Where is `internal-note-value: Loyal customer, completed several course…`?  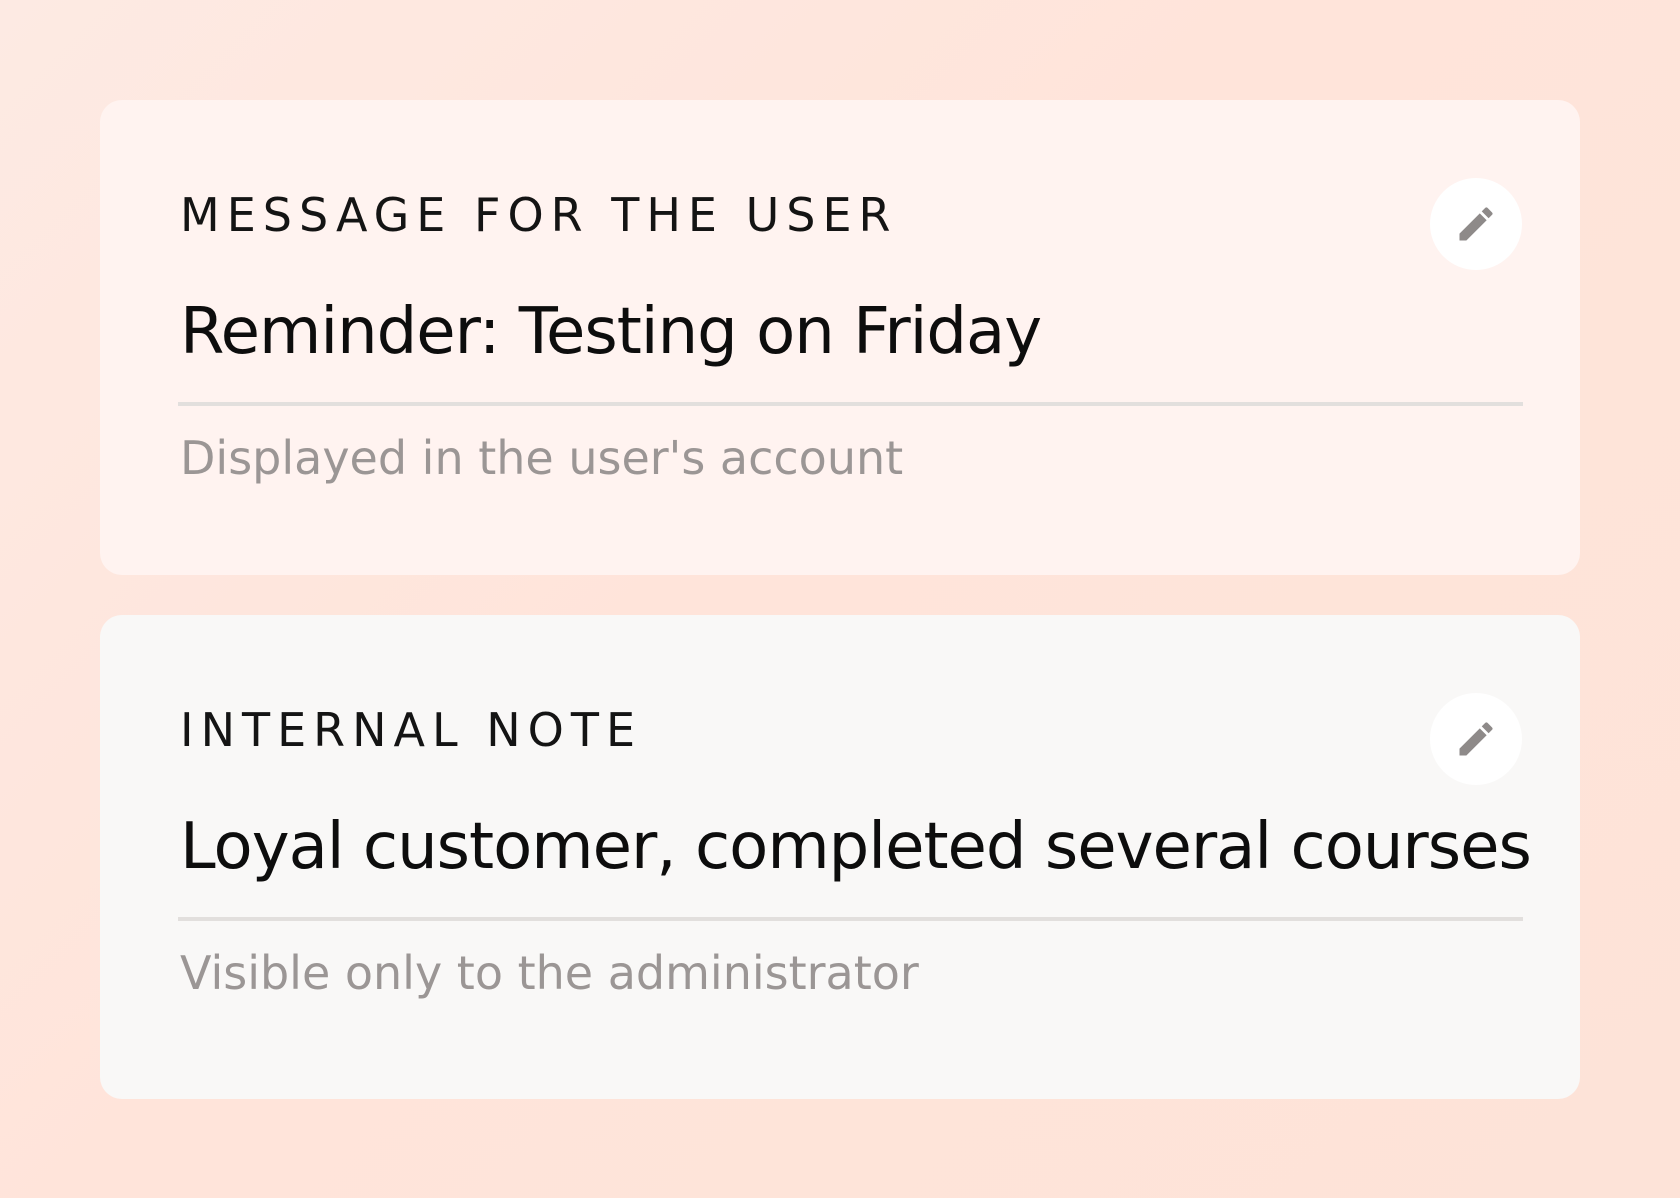
internal-note-value: Loyal customer, completed several course… is located at coordinates (856, 847).